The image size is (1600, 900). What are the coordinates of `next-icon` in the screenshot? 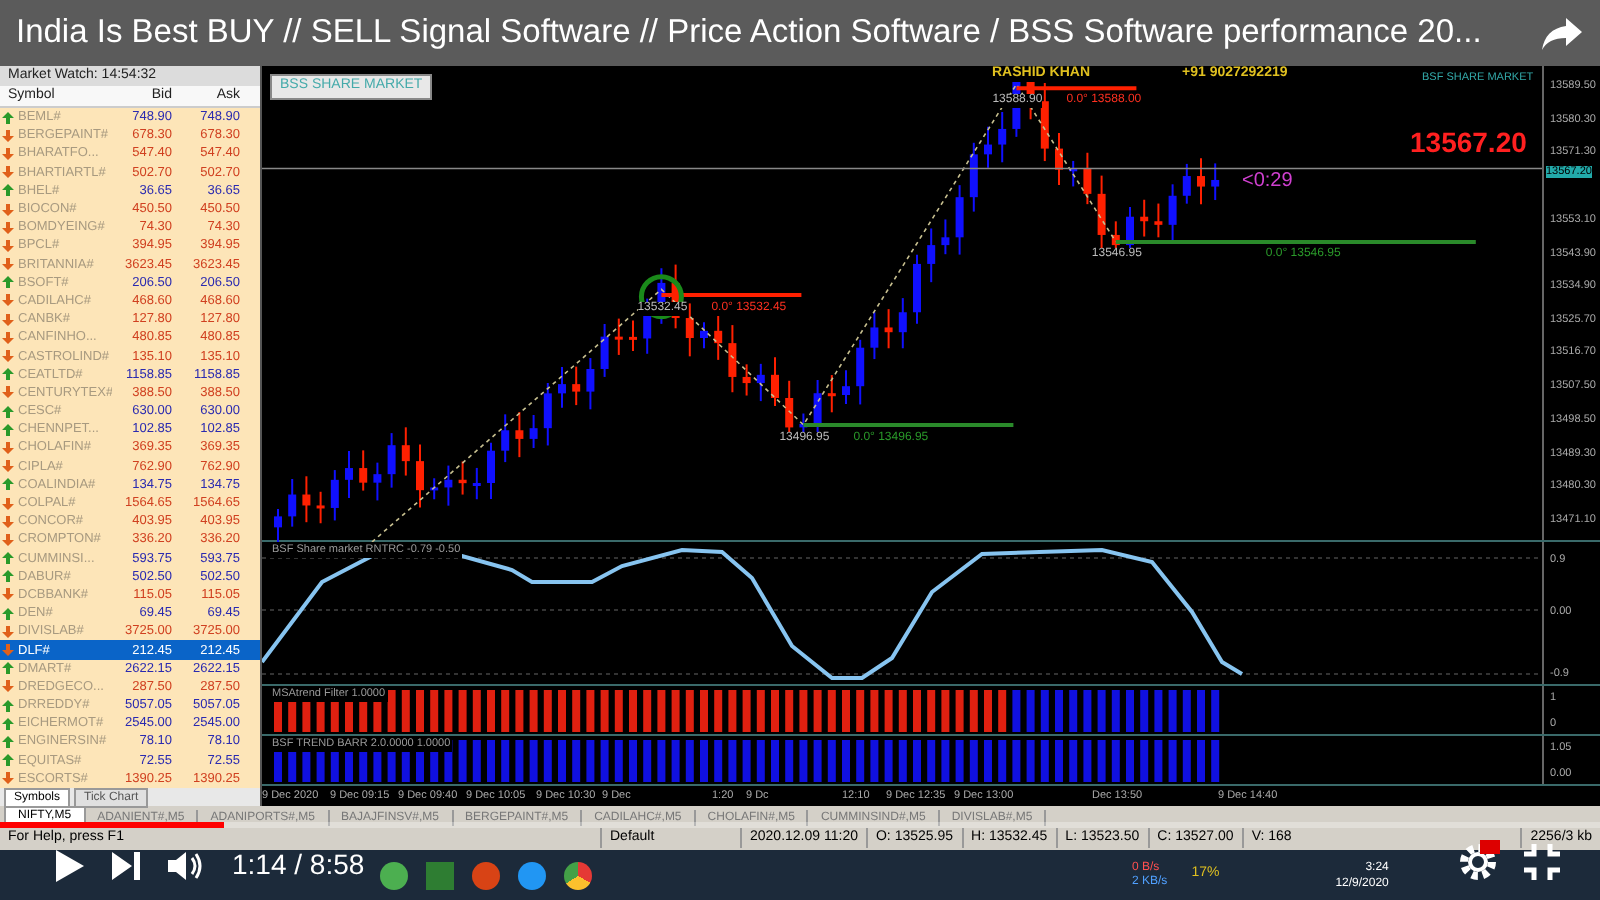 It's located at (126, 865).